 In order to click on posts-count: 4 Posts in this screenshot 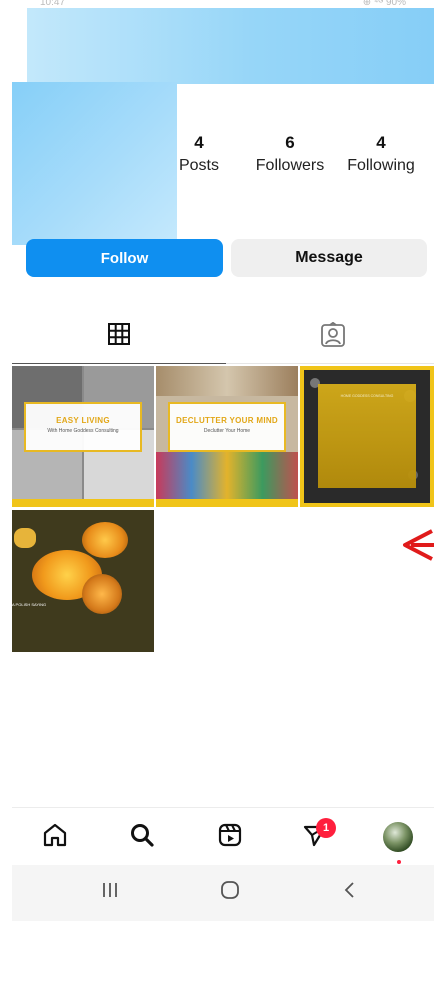, I will do `click(199, 154)`.